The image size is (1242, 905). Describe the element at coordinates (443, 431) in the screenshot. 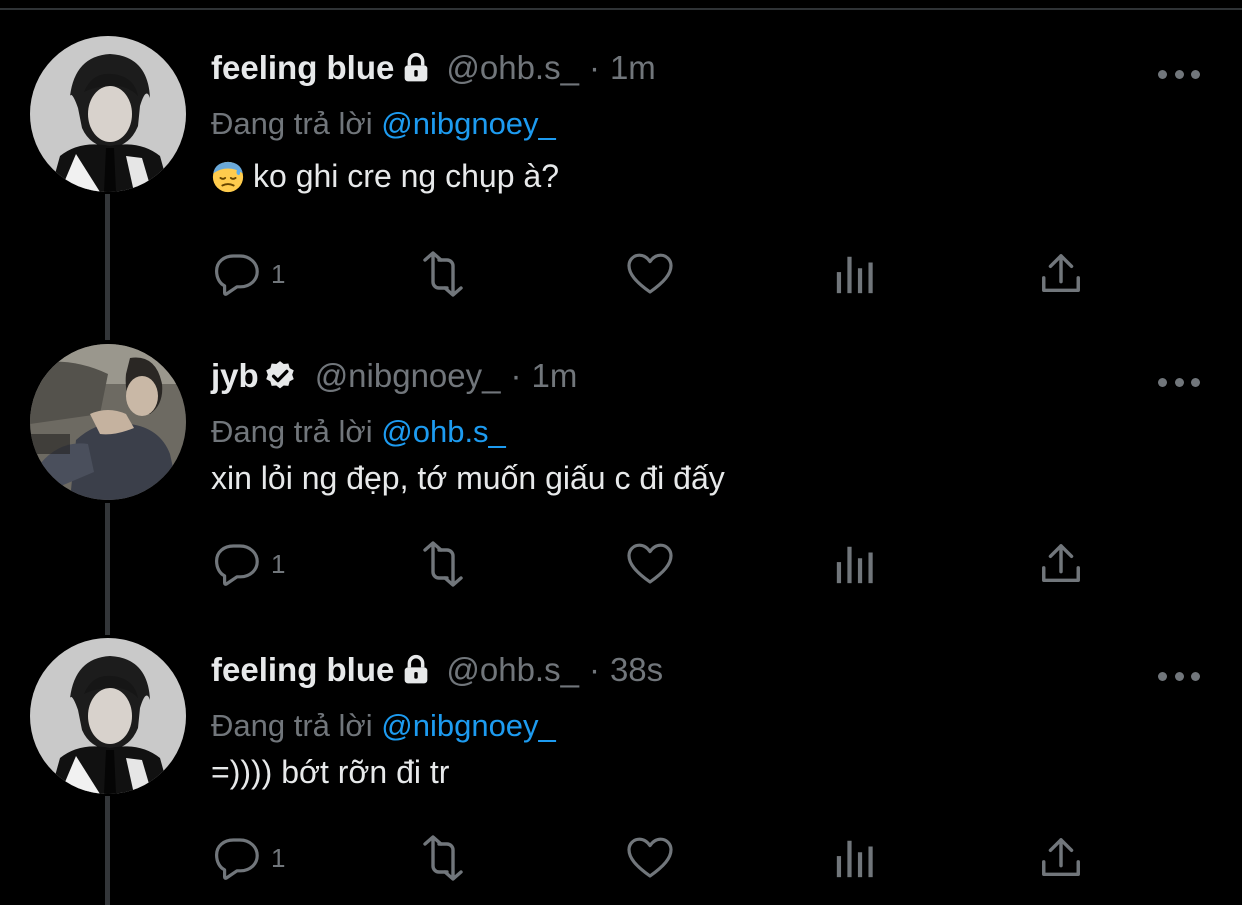

I see `mention-link: @ohb.s_` at that location.